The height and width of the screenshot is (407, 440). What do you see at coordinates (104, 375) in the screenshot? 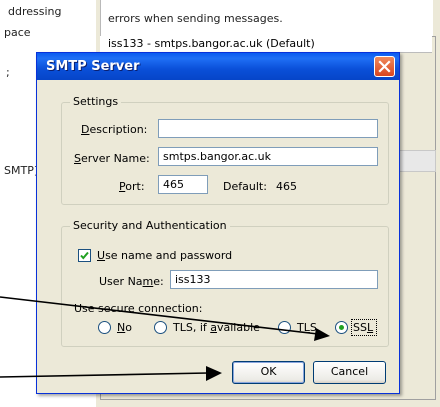
I see `annotation-arrow-to-ok` at bounding box center [104, 375].